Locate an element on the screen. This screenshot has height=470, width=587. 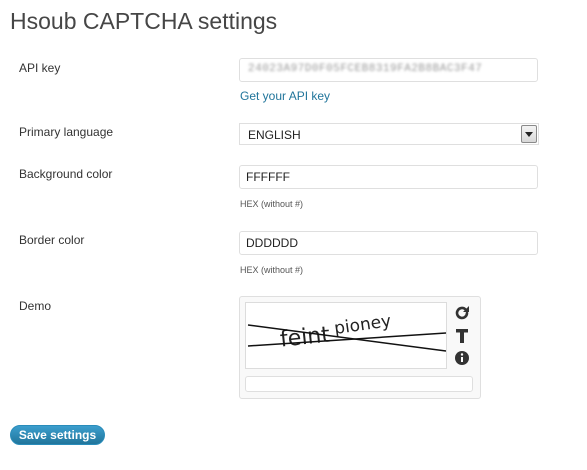
get-api-key-link: Get your API key is located at coordinates (285, 96).